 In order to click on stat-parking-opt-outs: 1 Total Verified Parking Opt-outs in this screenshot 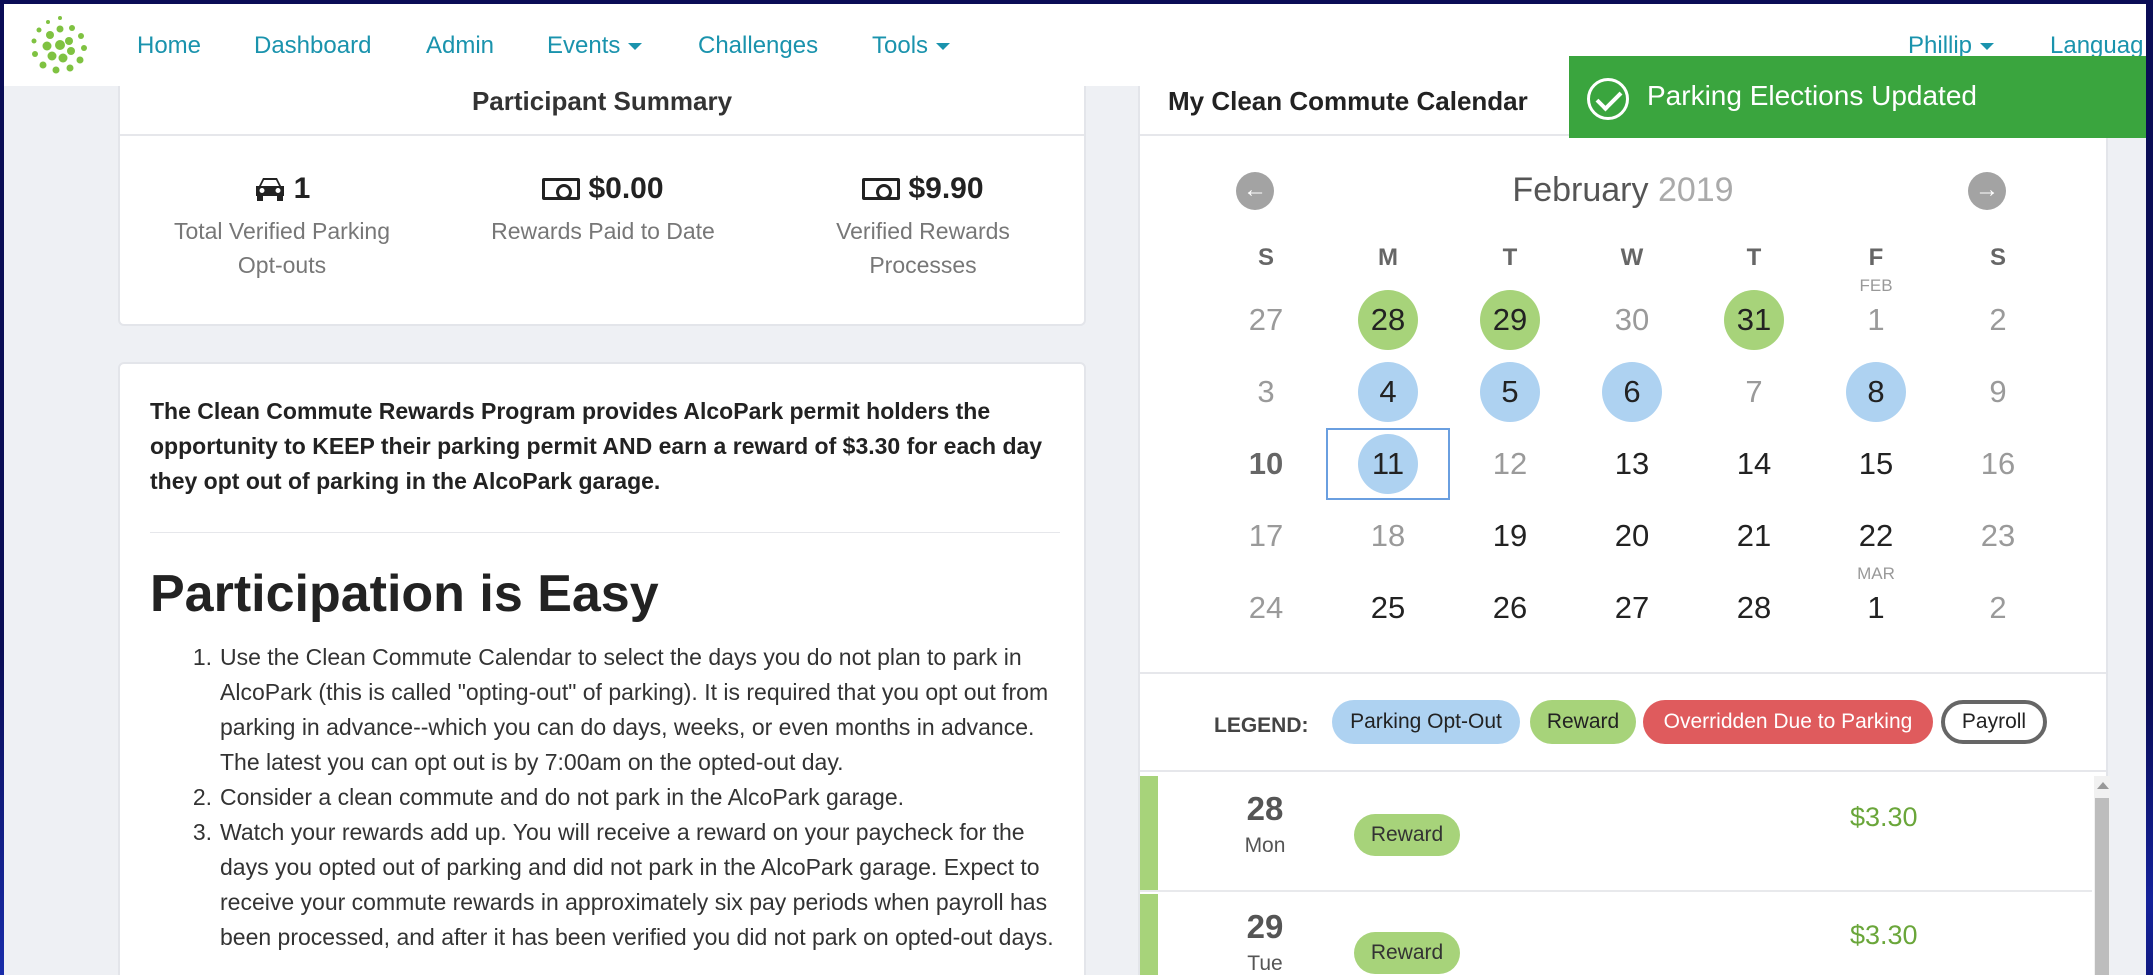, I will do `click(282, 227)`.